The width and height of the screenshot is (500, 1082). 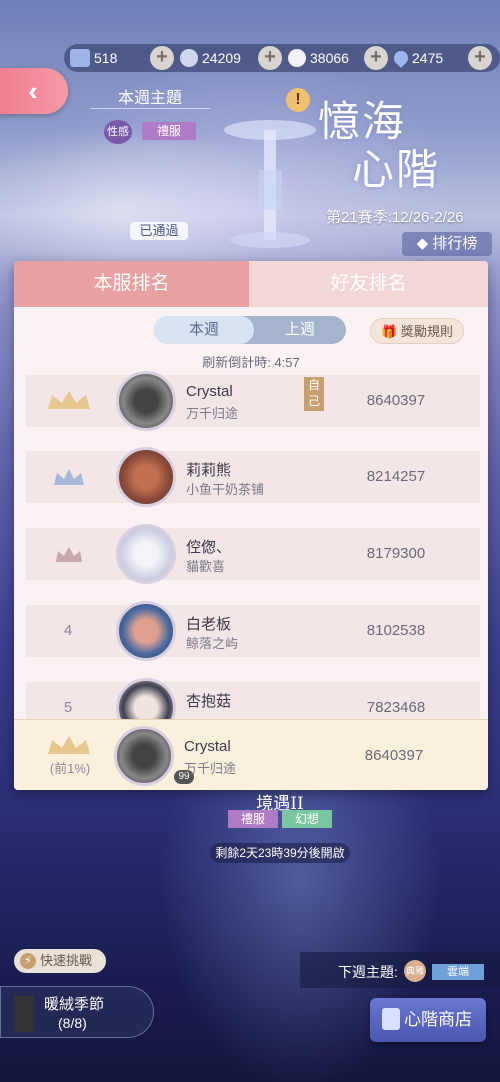 I want to click on diamond-icon, so click(x=189, y=58).